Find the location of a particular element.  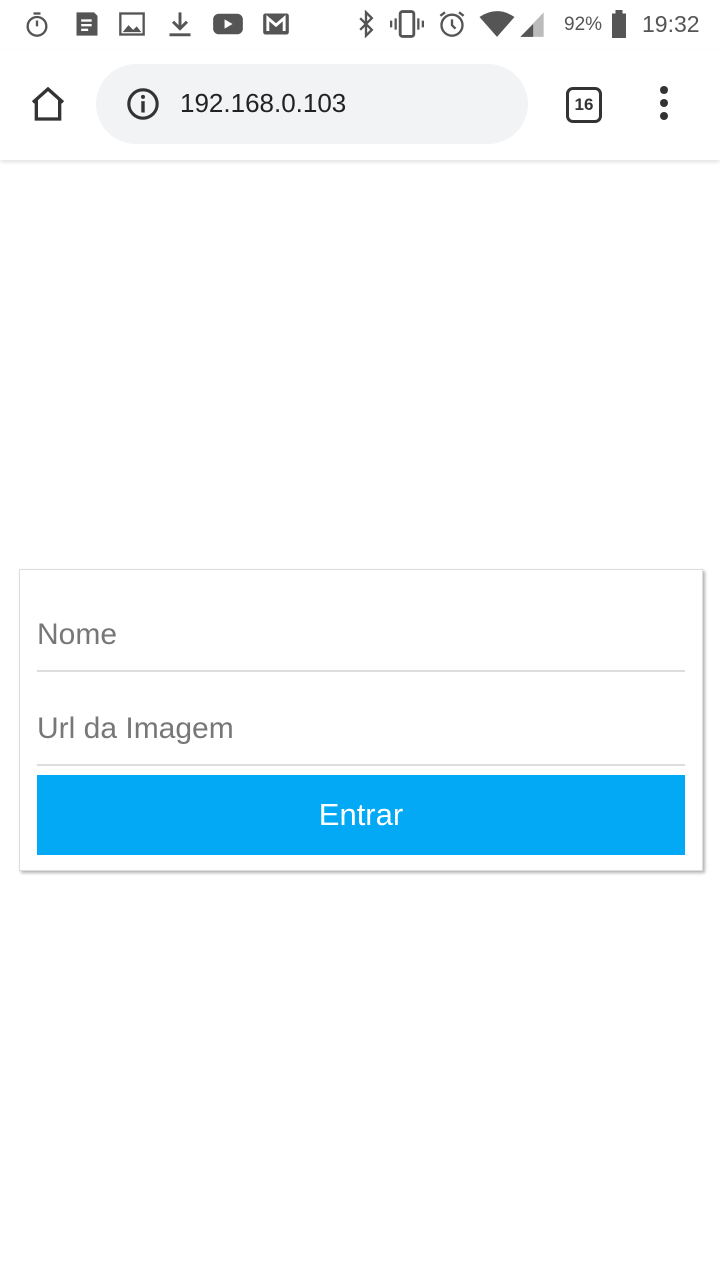

address-bar: 192.168.0.103 is located at coordinates (312, 104).